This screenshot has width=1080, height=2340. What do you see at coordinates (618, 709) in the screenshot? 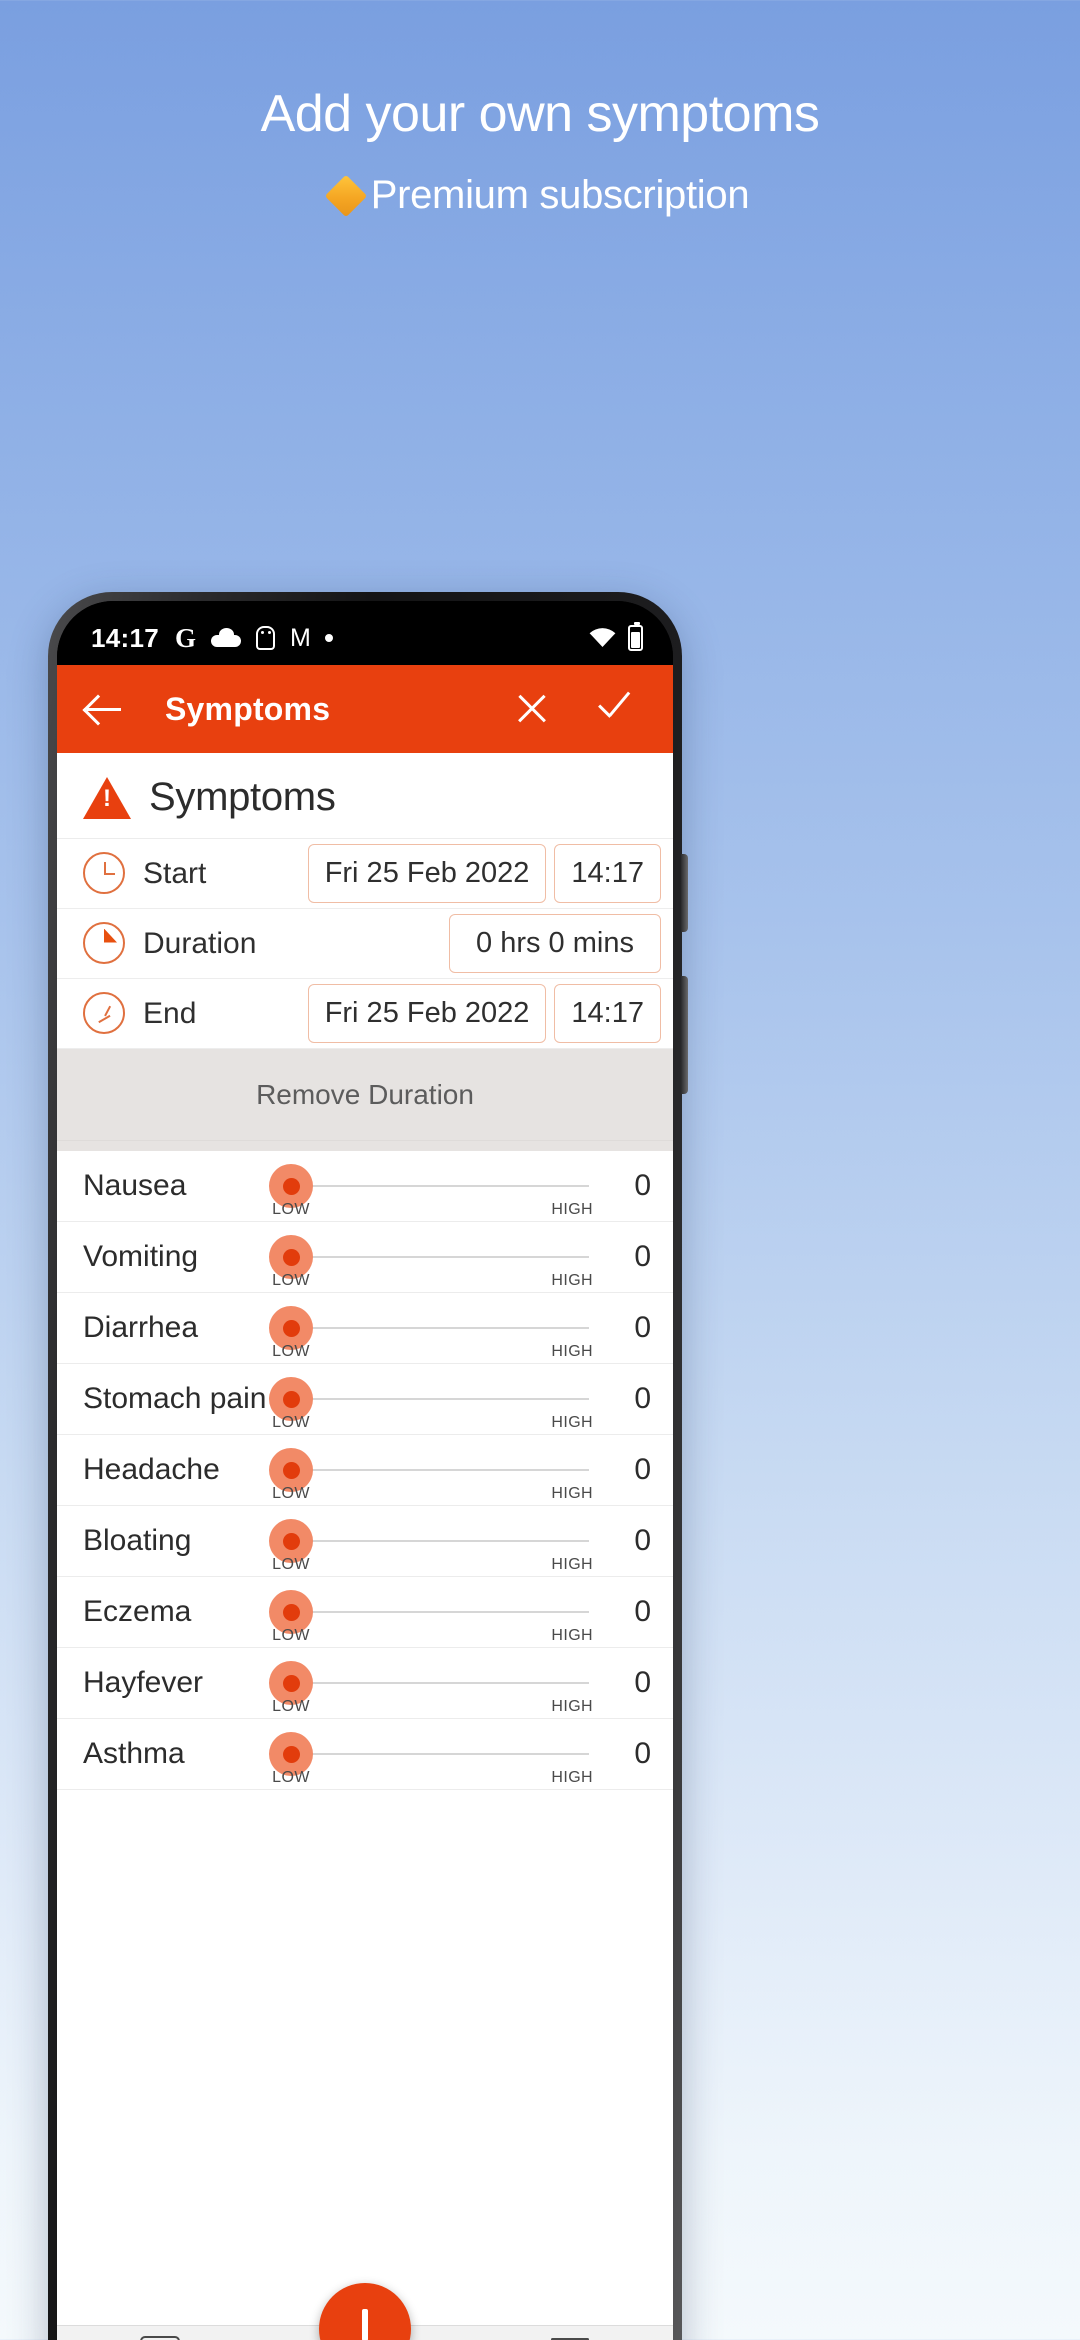
I see `check-icon` at bounding box center [618, 709].